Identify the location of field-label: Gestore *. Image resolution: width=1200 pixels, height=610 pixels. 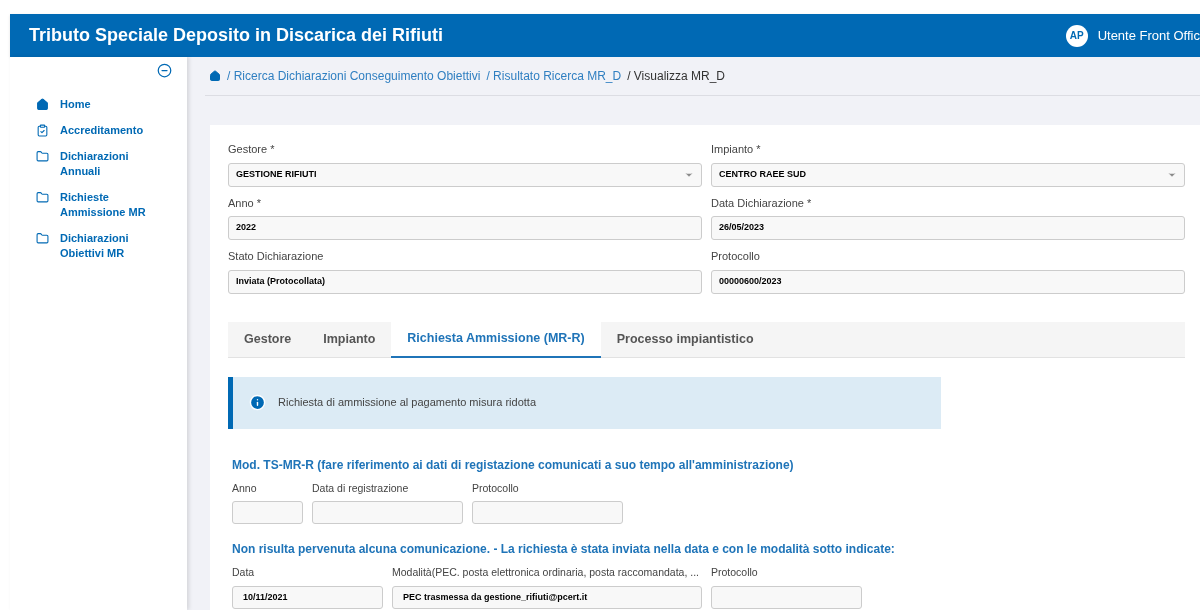
(252, 149).